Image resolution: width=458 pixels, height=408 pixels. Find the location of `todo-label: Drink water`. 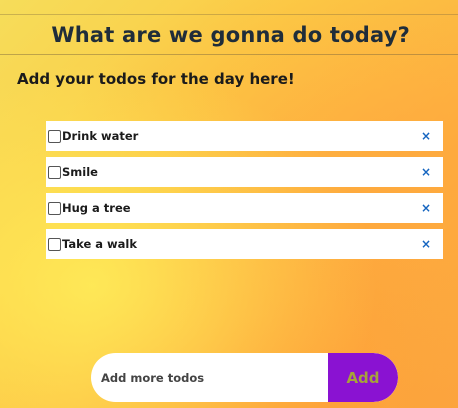

todo-label: Drink water is located at coordinates (100, 136).